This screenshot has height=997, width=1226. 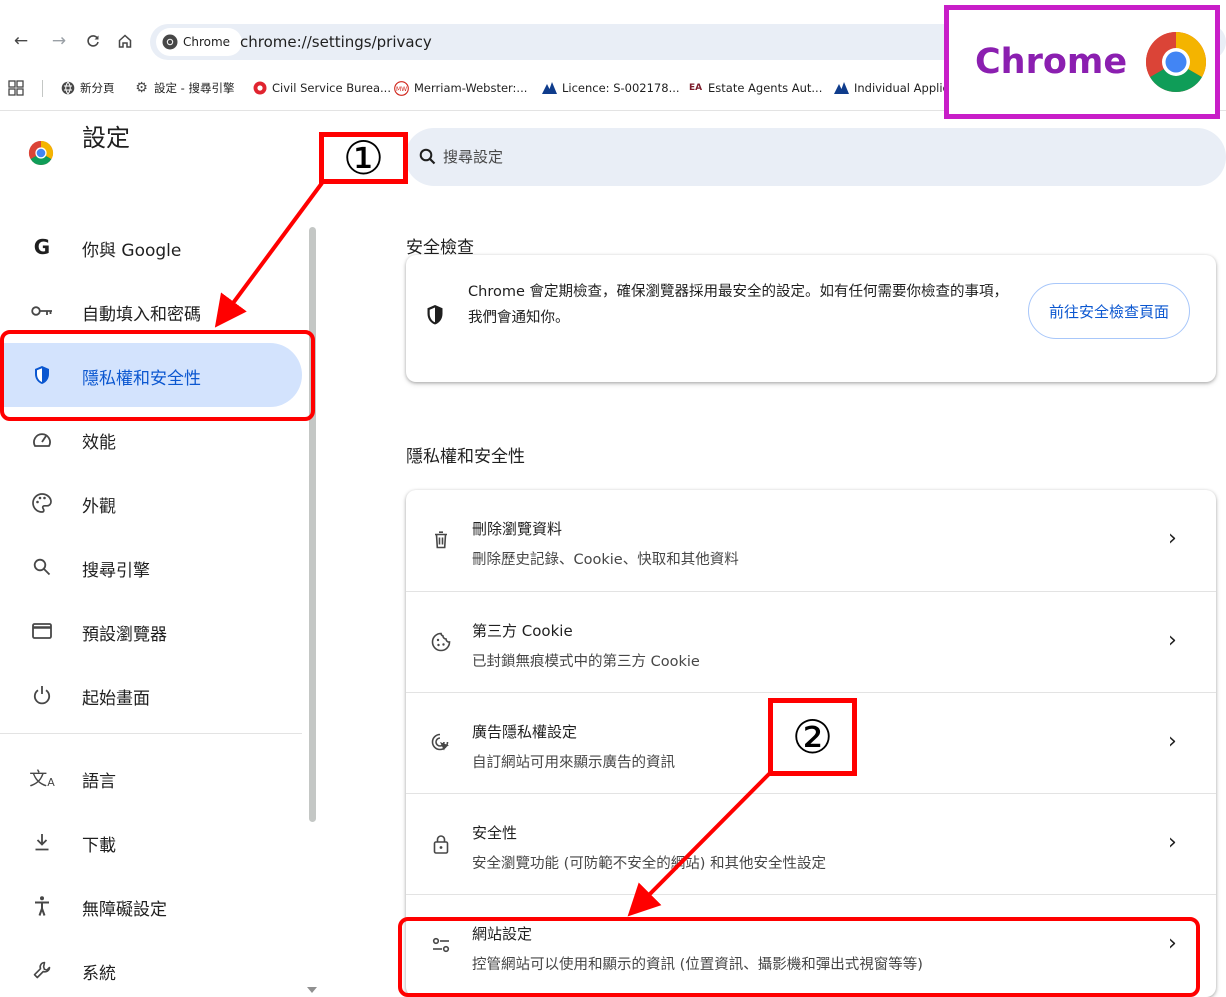 What do you see at coordinates (363, 158) in the screenshot?
I see `step-1-label: ①` at bounding box center [363, 158].